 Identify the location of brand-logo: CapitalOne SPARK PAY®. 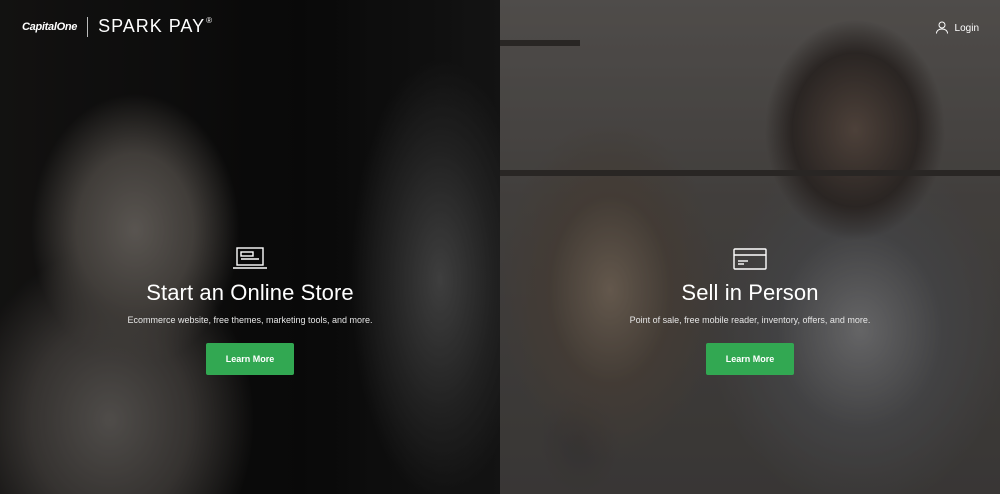
(117, 26).